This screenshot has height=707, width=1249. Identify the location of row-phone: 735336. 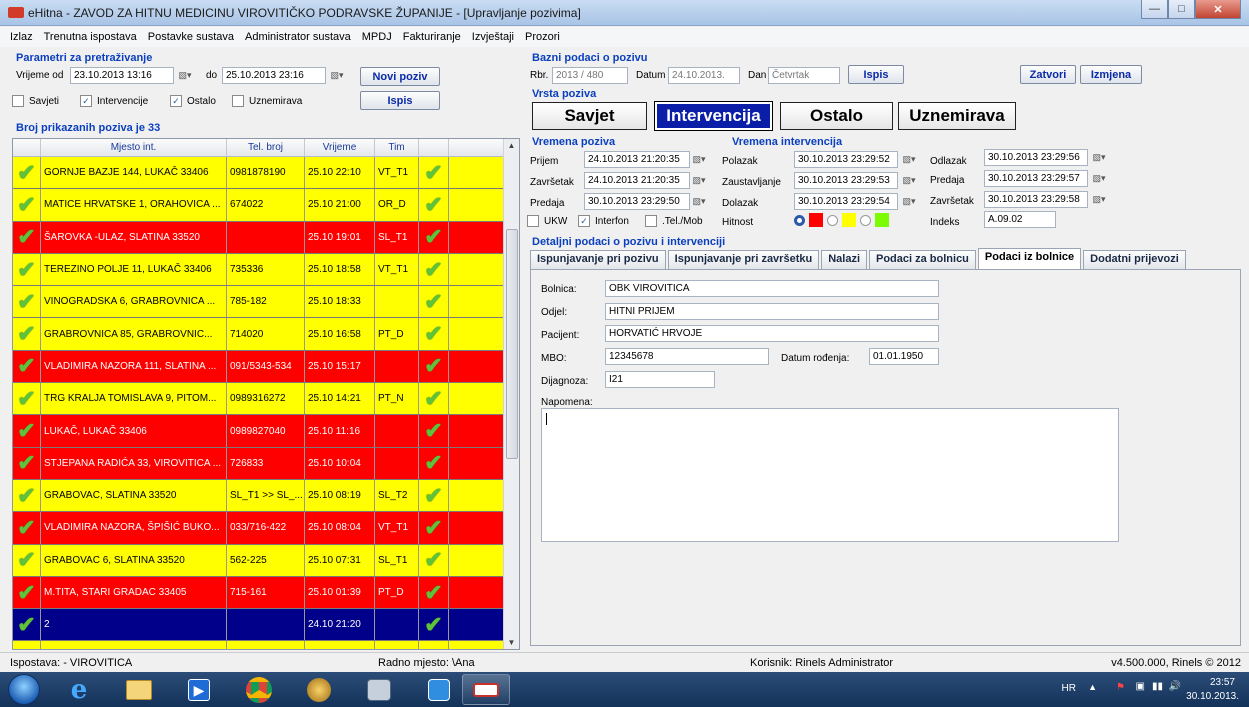
(266, 269).